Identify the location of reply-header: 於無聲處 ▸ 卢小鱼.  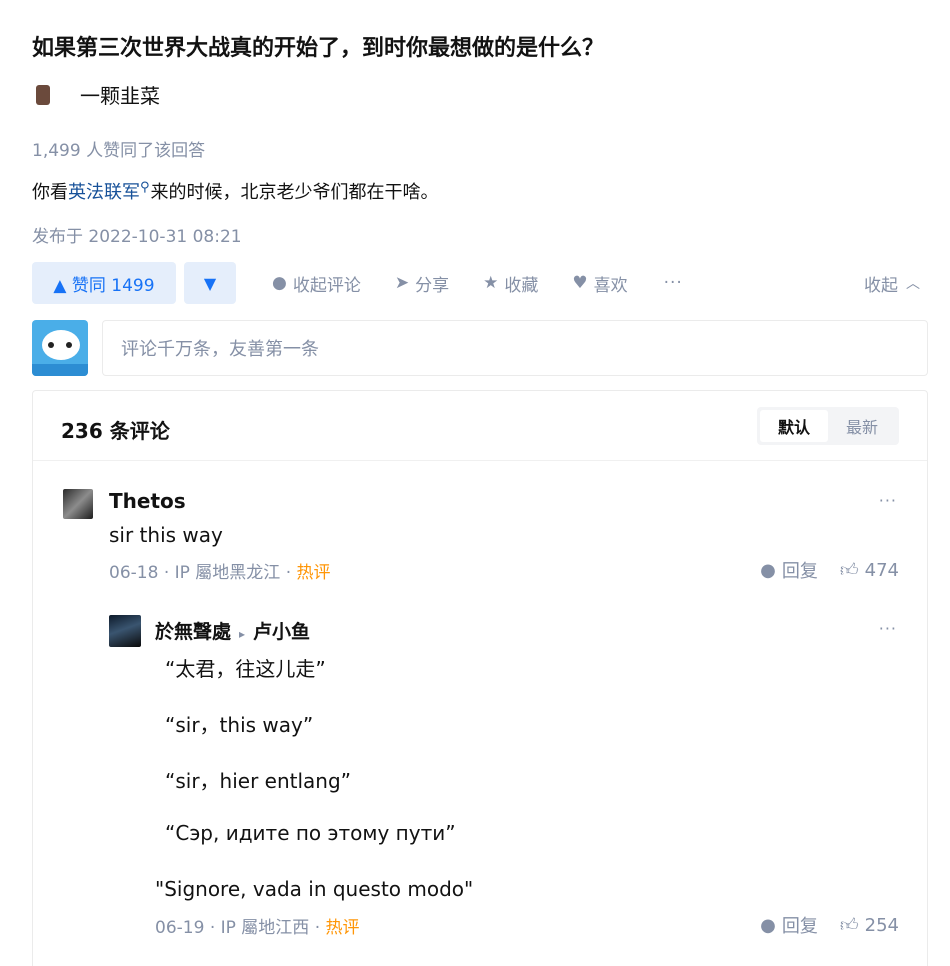
(232, 630).